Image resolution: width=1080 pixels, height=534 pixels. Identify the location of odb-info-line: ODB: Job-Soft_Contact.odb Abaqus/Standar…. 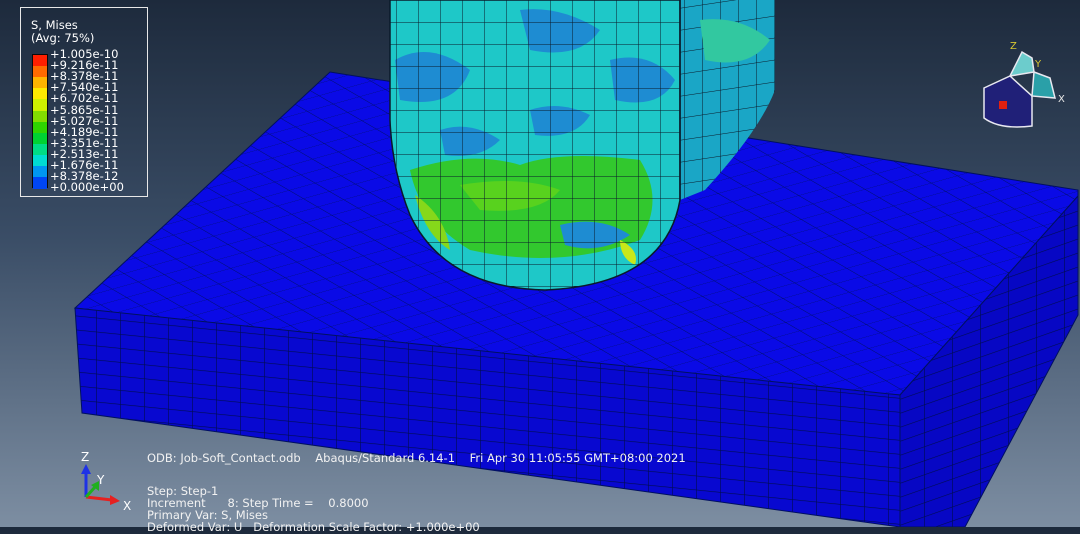
(416, 458).